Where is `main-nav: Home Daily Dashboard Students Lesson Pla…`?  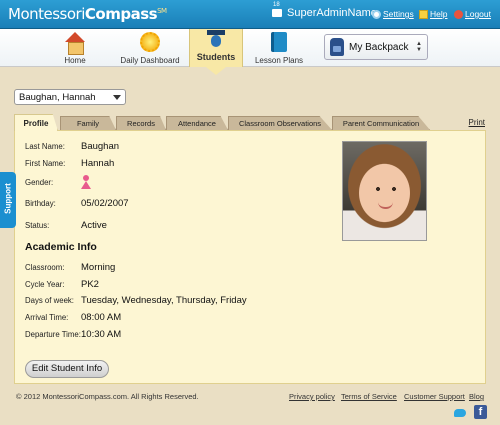
main-nav: Home Daily Dashboard Students Lesson Pla… is located at coordinates (250, 48).